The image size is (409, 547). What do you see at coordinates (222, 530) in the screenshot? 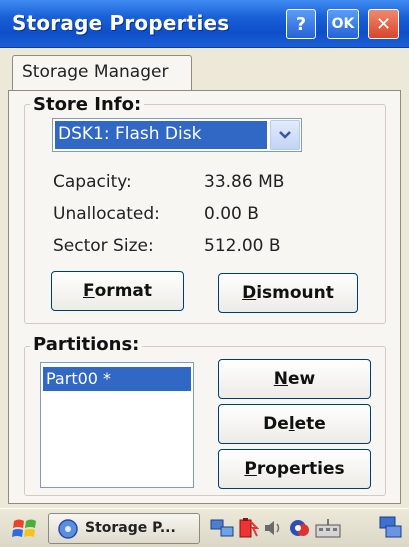
I see `network-icon` at bounding box center [222, 530].